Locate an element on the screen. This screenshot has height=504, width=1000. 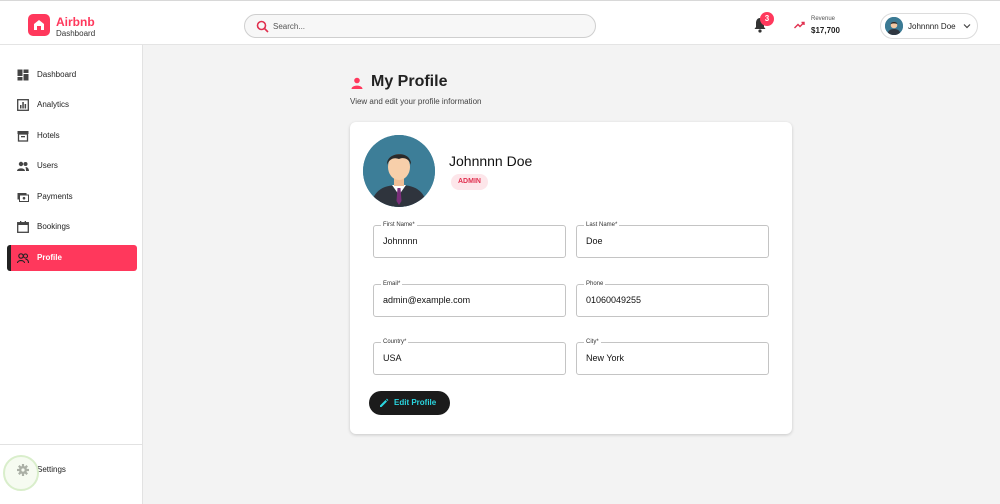
dashboard-icon is located at coordinates (23, 75).